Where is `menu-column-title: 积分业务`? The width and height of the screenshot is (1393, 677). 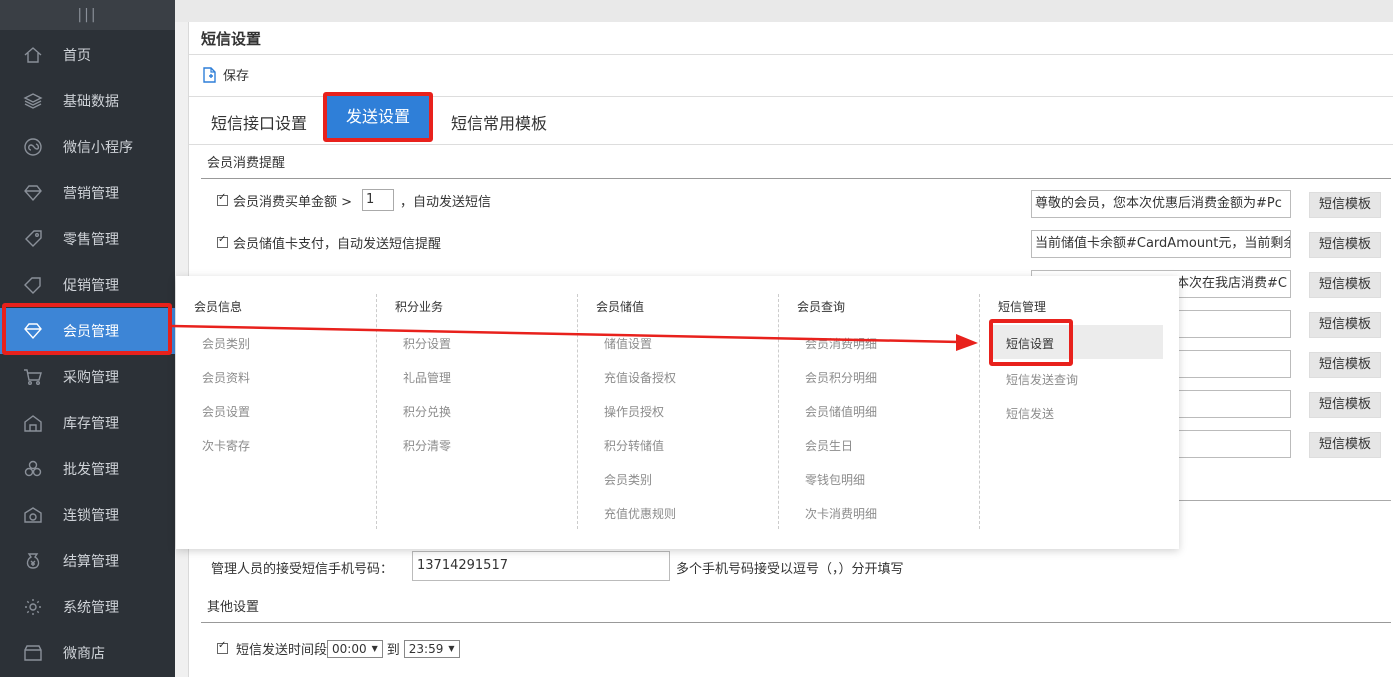
menu-column-title: 积分业务 is located at coordinates (419, 307).